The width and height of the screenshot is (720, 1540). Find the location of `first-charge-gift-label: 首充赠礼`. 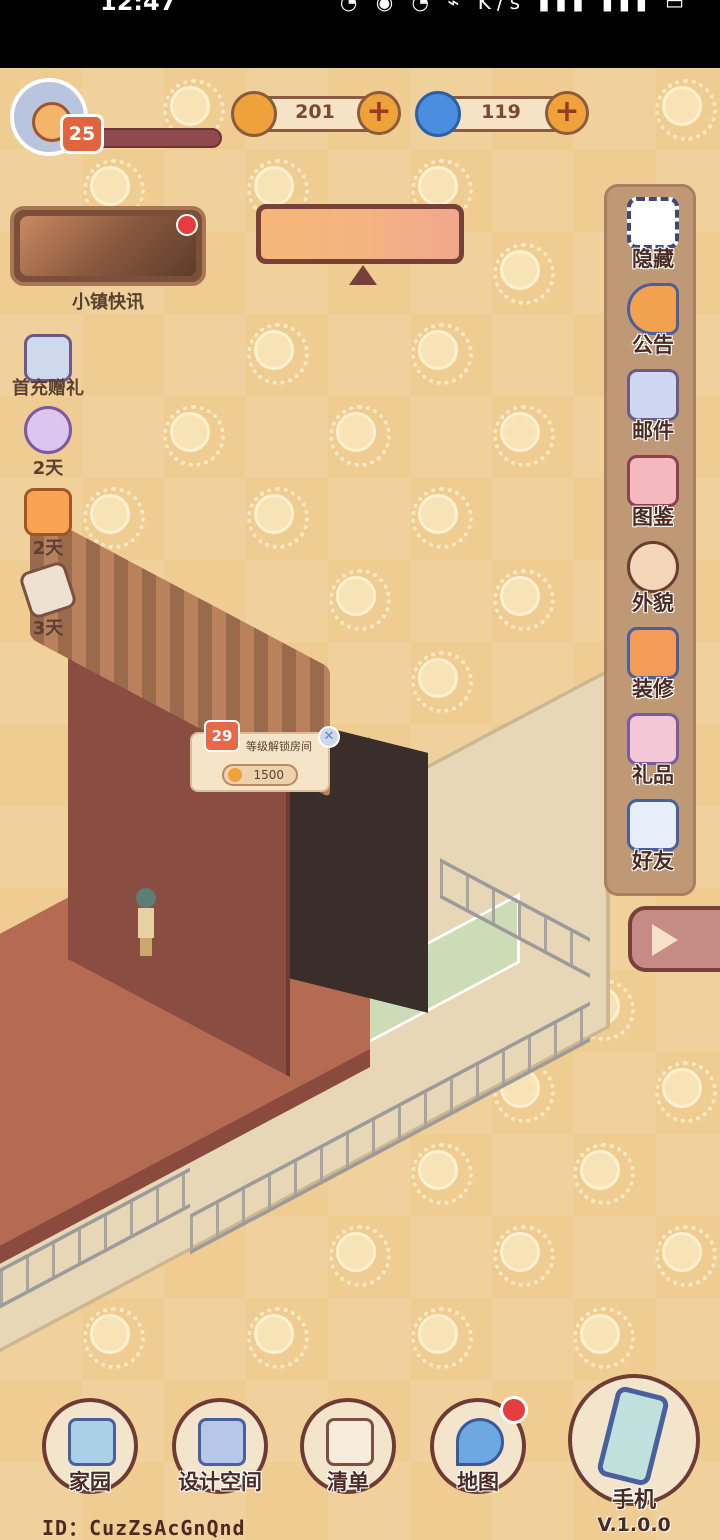

first-charge-gift-label: 首充赠礼 is located at coordinates (48, 388).